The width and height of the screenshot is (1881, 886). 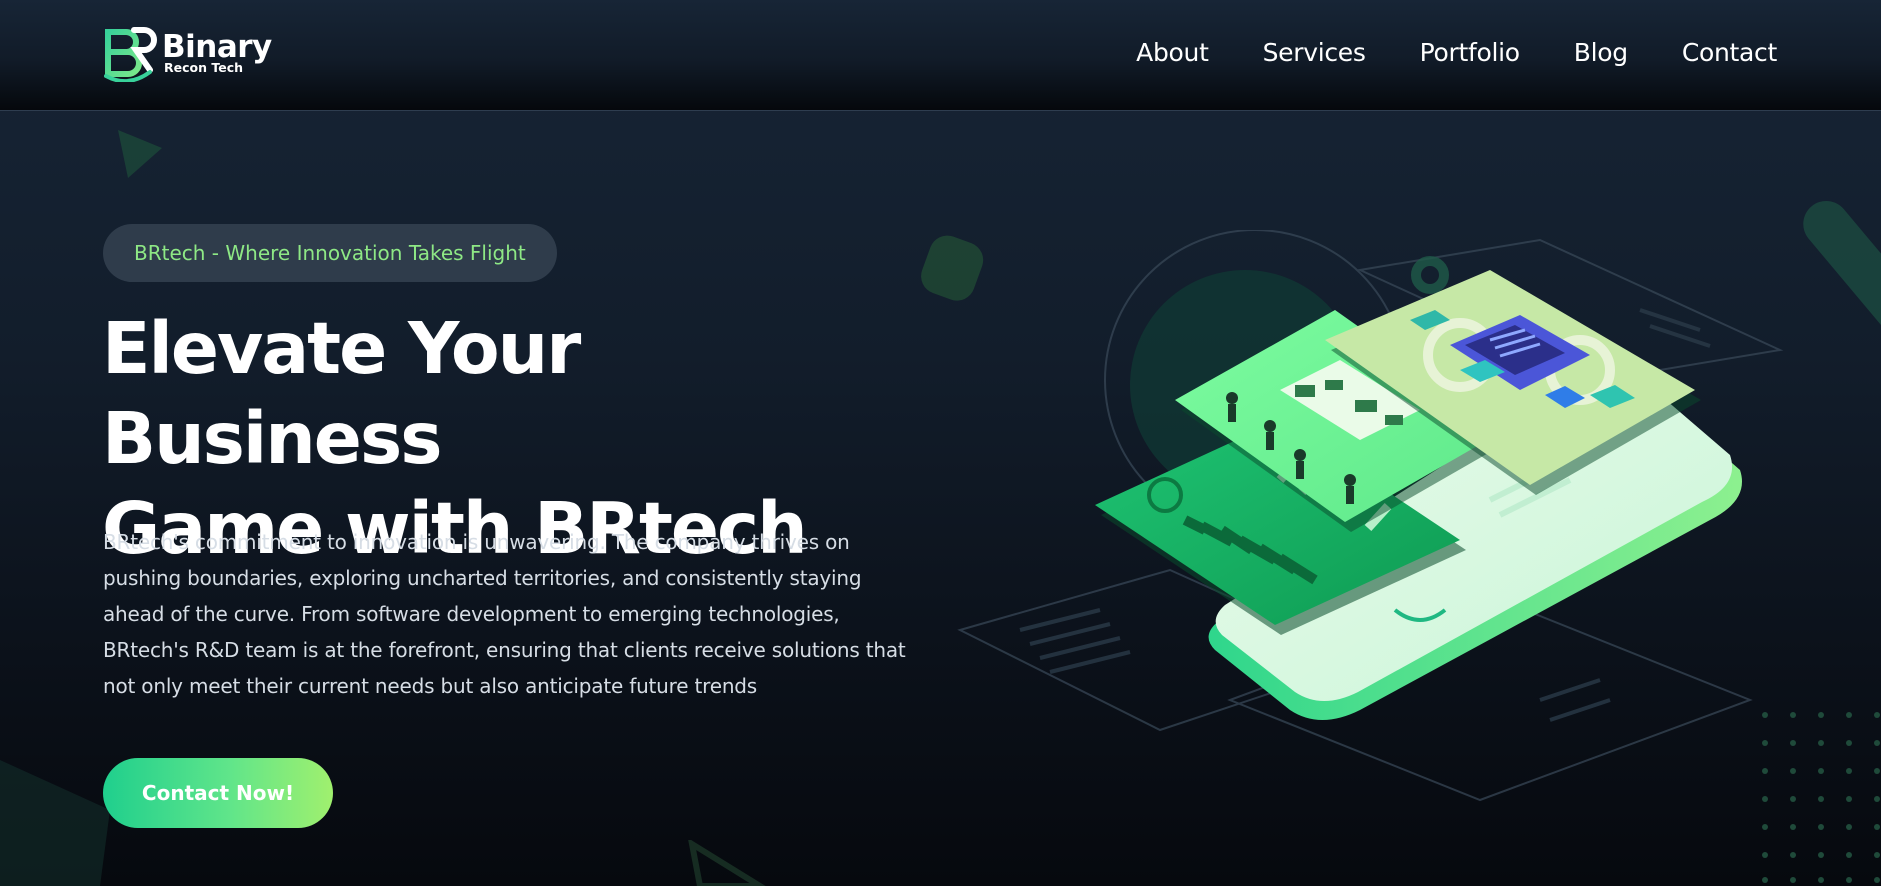 What do you see at coordinates (55, 823) in the screenshot?
I see `decor-corner-shape-left` at bounding box center [55, 823].